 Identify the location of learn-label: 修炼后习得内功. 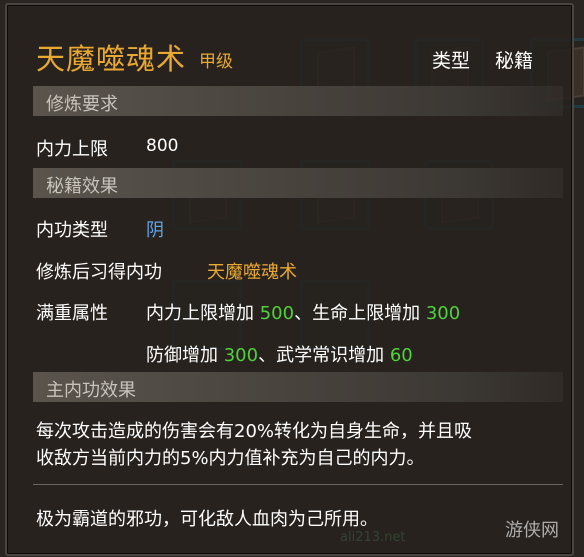
(99, 272).